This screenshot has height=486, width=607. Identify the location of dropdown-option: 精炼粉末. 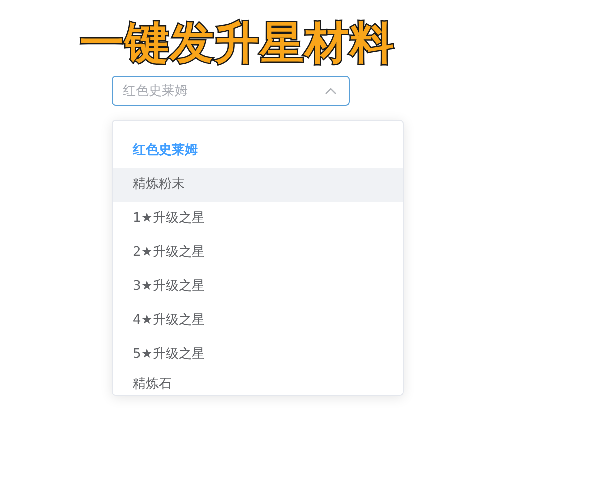
(258, 185).